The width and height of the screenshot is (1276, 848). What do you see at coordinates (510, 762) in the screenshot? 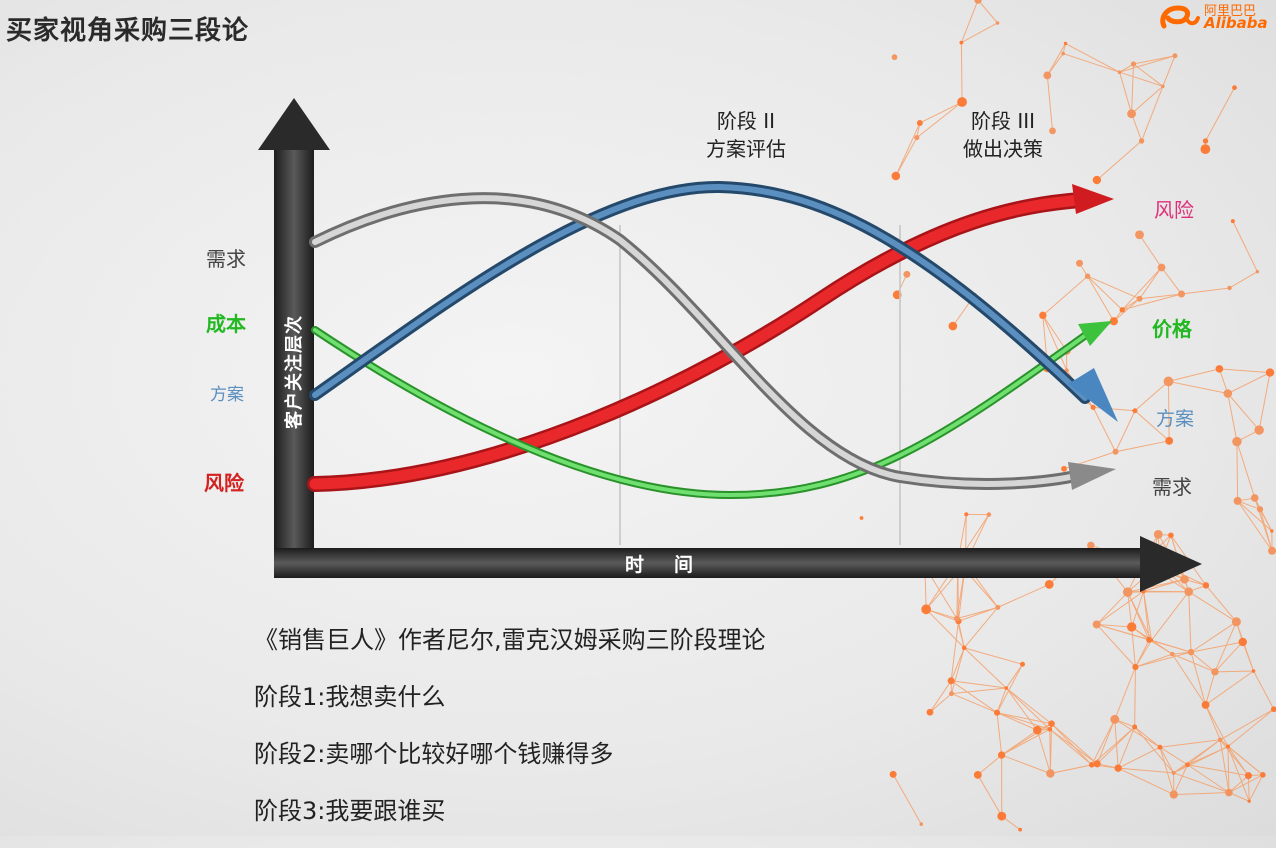
I see `notes-stage2-line: 阶段2:卖哪个比较好哪个钱赚得多` at bounding box center [510, 762].